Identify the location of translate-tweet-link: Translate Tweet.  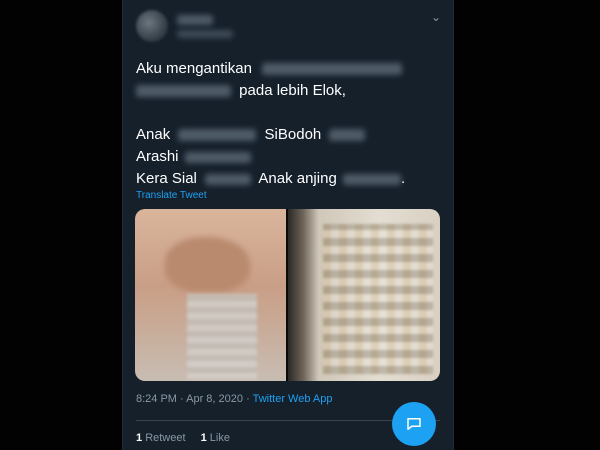
(171, 195).